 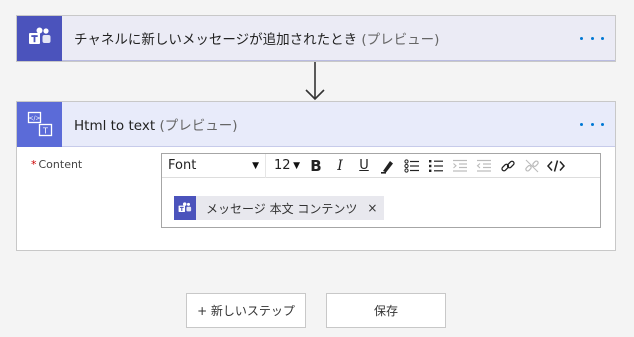 I want to click on decrease-indent-icon, so click(x=483, y=165).